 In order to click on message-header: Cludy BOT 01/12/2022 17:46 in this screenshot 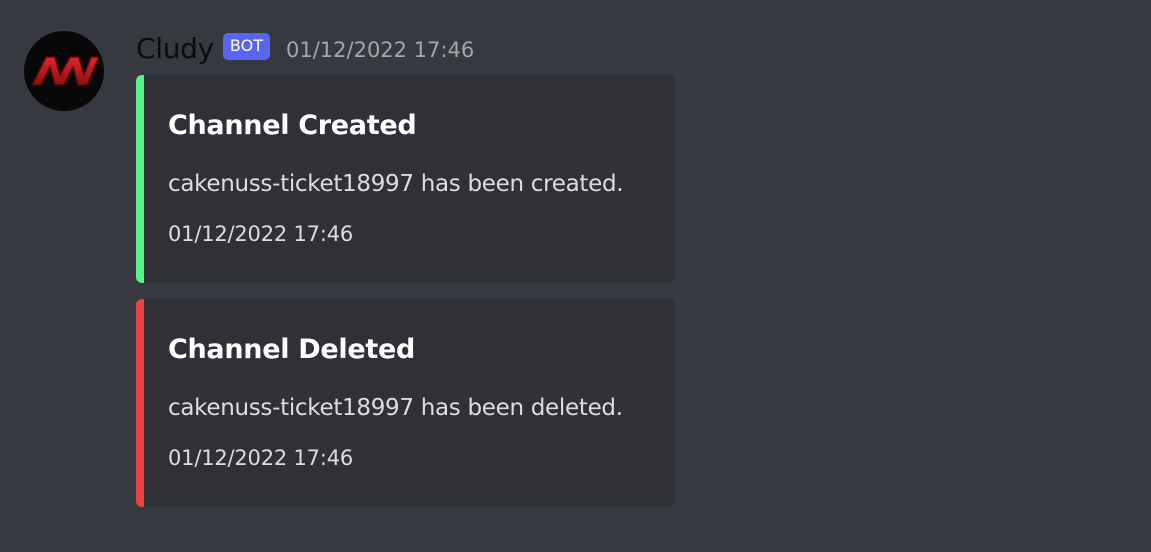, I will do `click(305, 48)`.